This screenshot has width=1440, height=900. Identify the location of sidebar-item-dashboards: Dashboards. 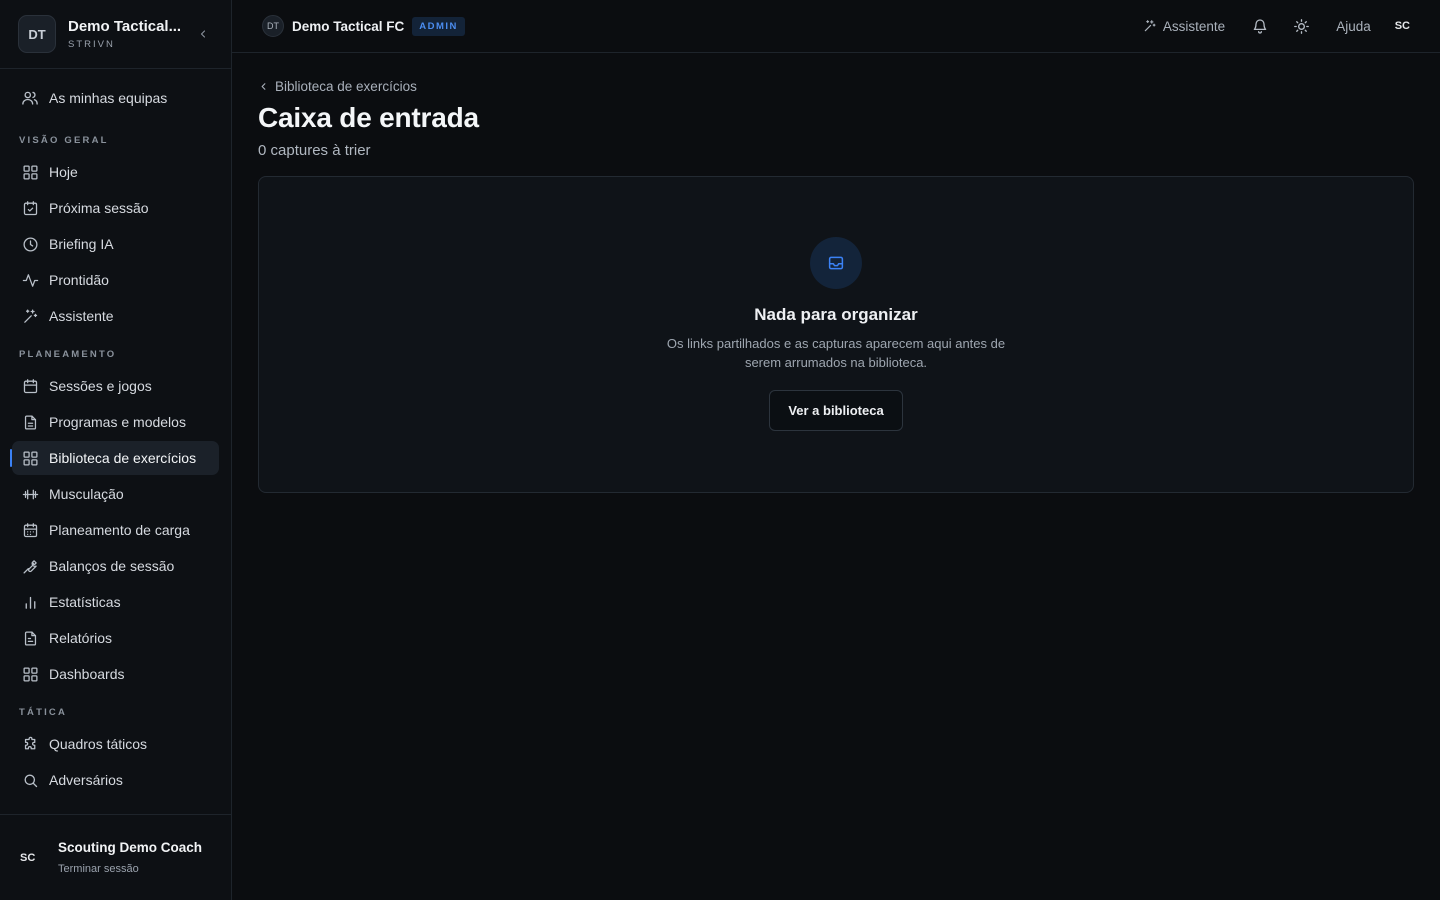
(115, 674).